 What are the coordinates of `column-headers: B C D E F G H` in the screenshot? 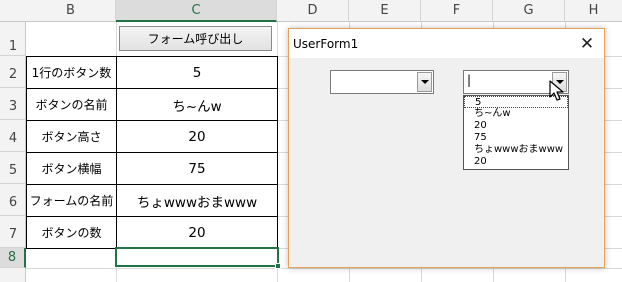 It's located at (311, 11).